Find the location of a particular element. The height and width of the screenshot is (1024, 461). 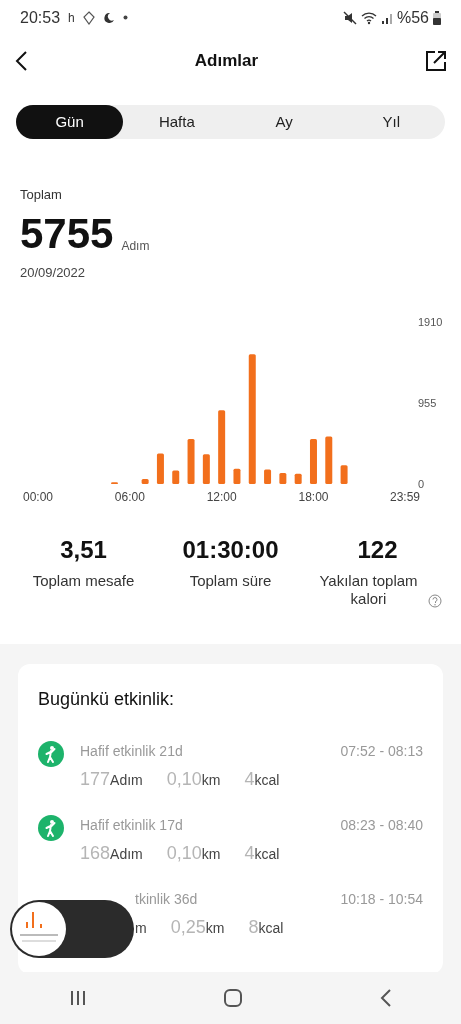

activity-title: Hafif etkinlik 21d is located at coordinates (131, 751).